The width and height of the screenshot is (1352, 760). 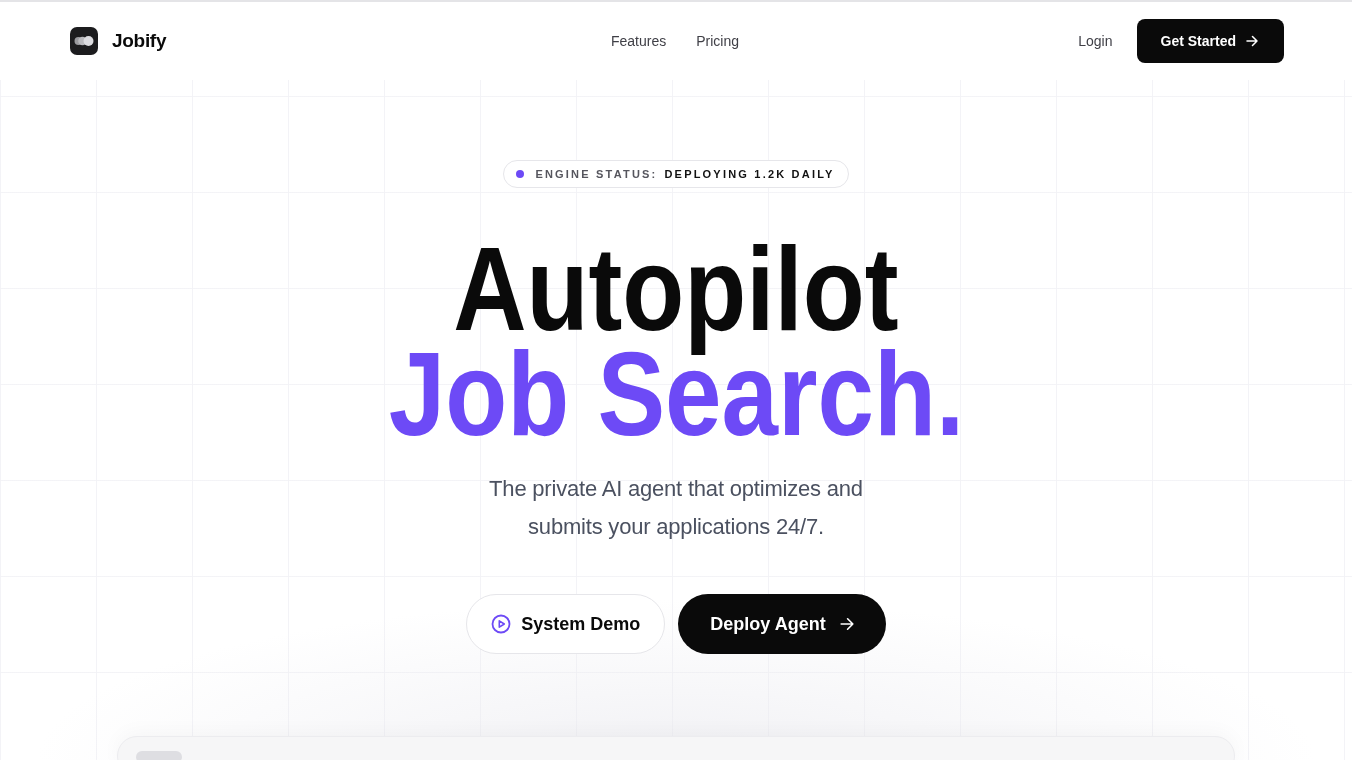 What do you see at coordinates (139, 41) in the screenshot?
I see `brand-name: Jobify` at bounding box center [139, 41].